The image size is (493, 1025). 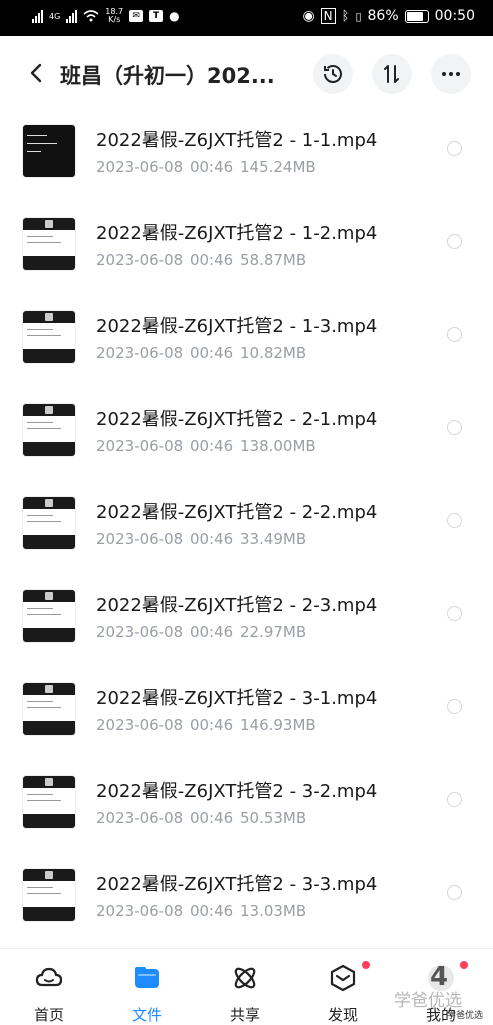 I want to click on file-meta: 2023-06-08 00:46 138.00MB, so click(x=206, y=446).